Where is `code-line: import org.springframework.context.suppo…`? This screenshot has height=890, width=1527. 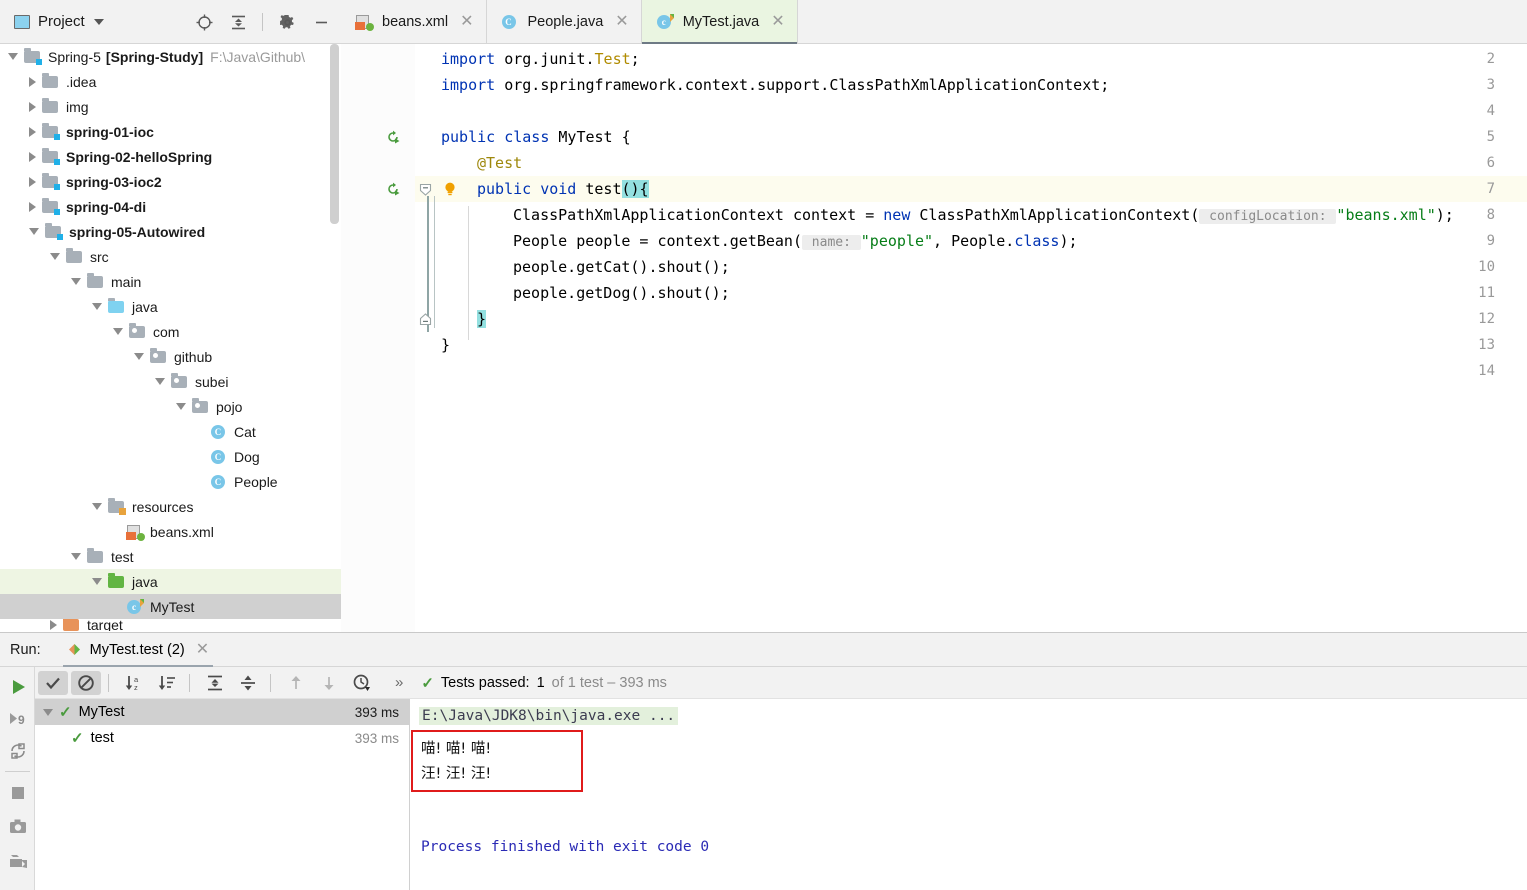 code-line: import org.springframework.context.suppo… is located at coordinates (775, 85).